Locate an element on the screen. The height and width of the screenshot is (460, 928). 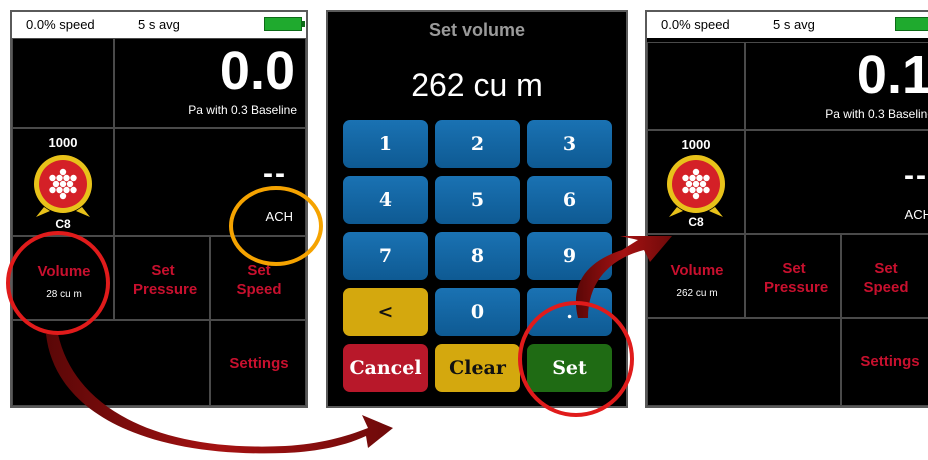
key-4: 4 is located at coordinates (385, 200).